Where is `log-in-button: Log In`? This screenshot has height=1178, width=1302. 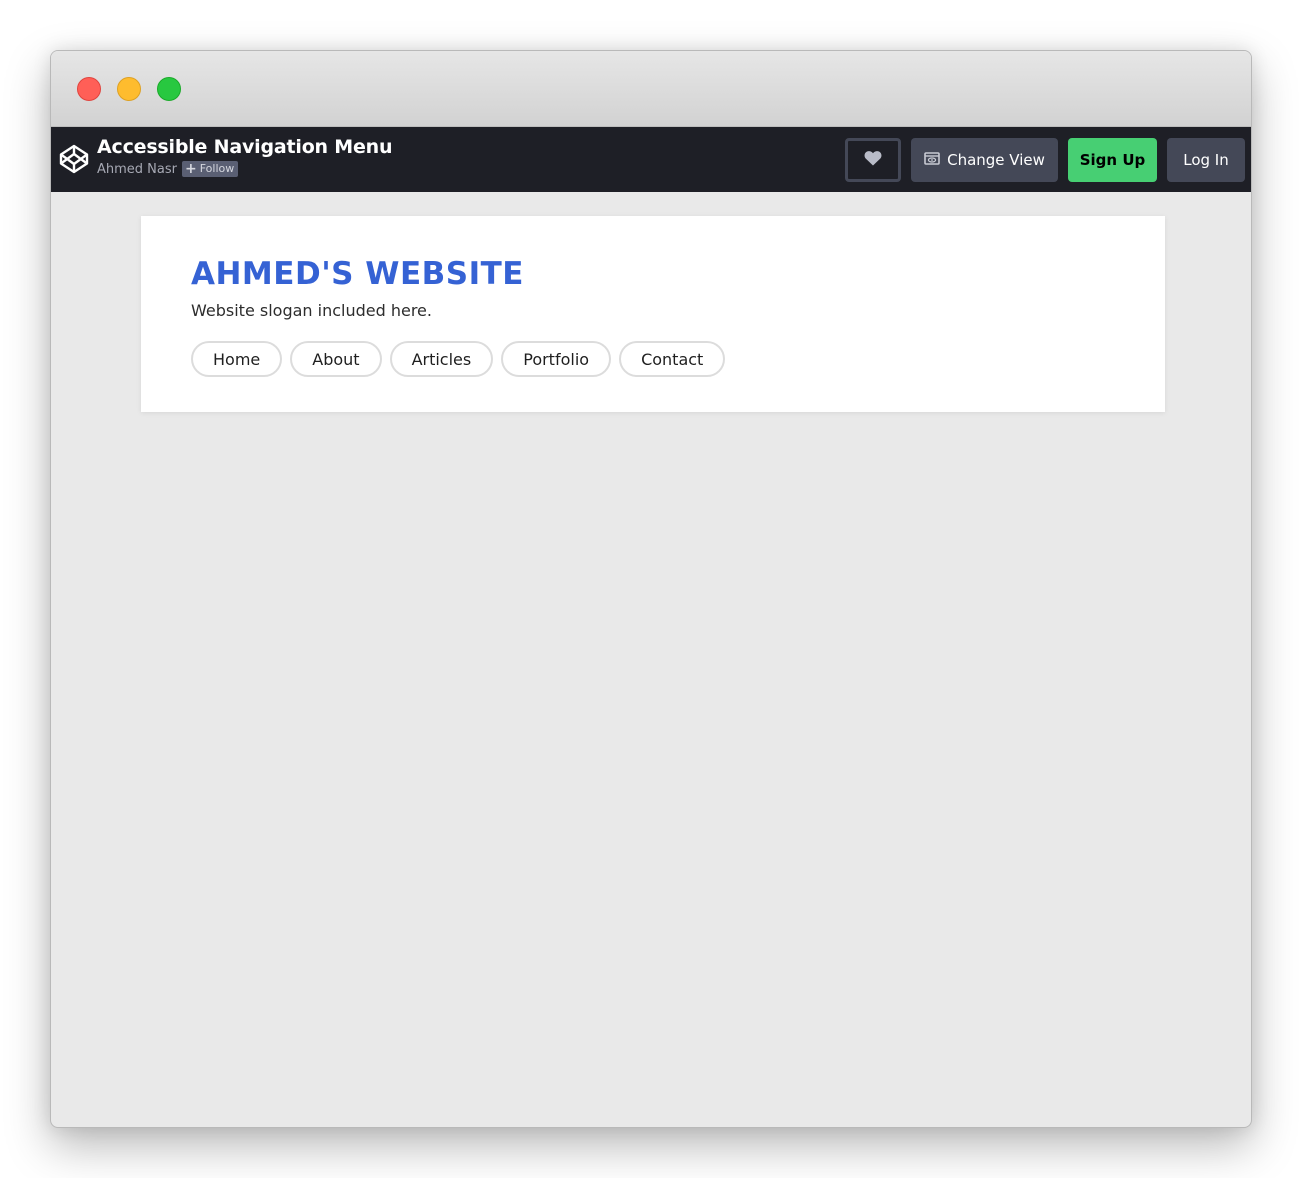 log-in-button: Log In is located at coordinates (1206, 160).